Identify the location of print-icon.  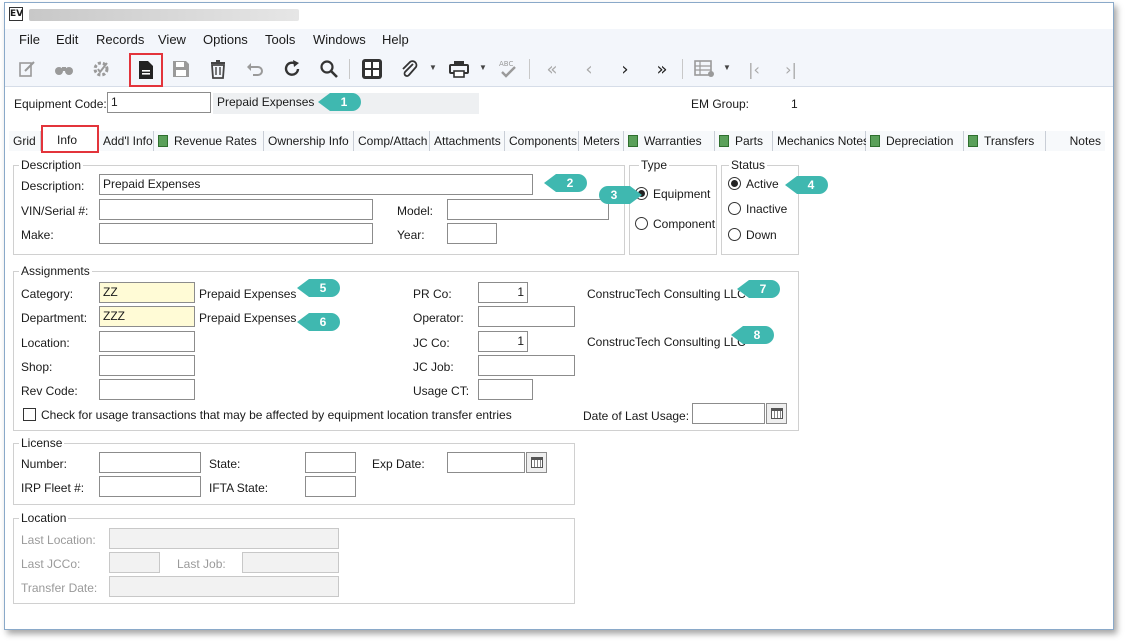
(459, 69).